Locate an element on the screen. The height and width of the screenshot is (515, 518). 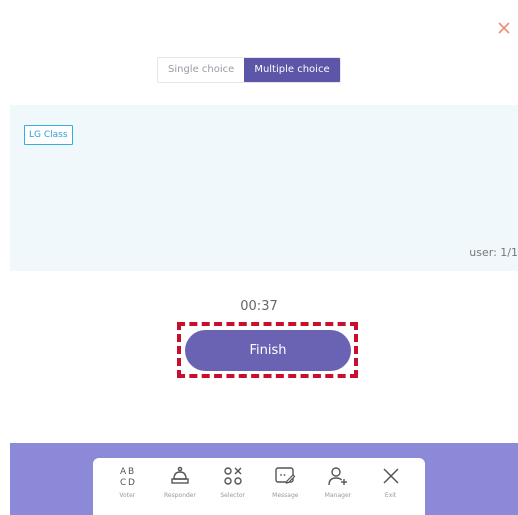
add-user-icon is located at coordinates (337, 476).